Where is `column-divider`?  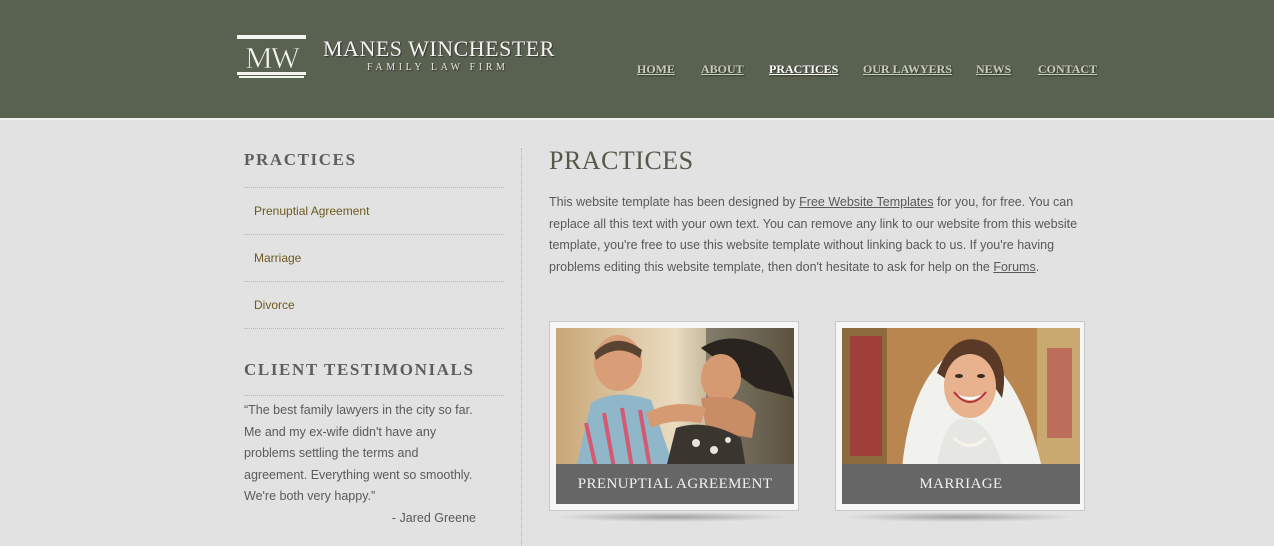 column-divider is located at coordinates (521, 347).